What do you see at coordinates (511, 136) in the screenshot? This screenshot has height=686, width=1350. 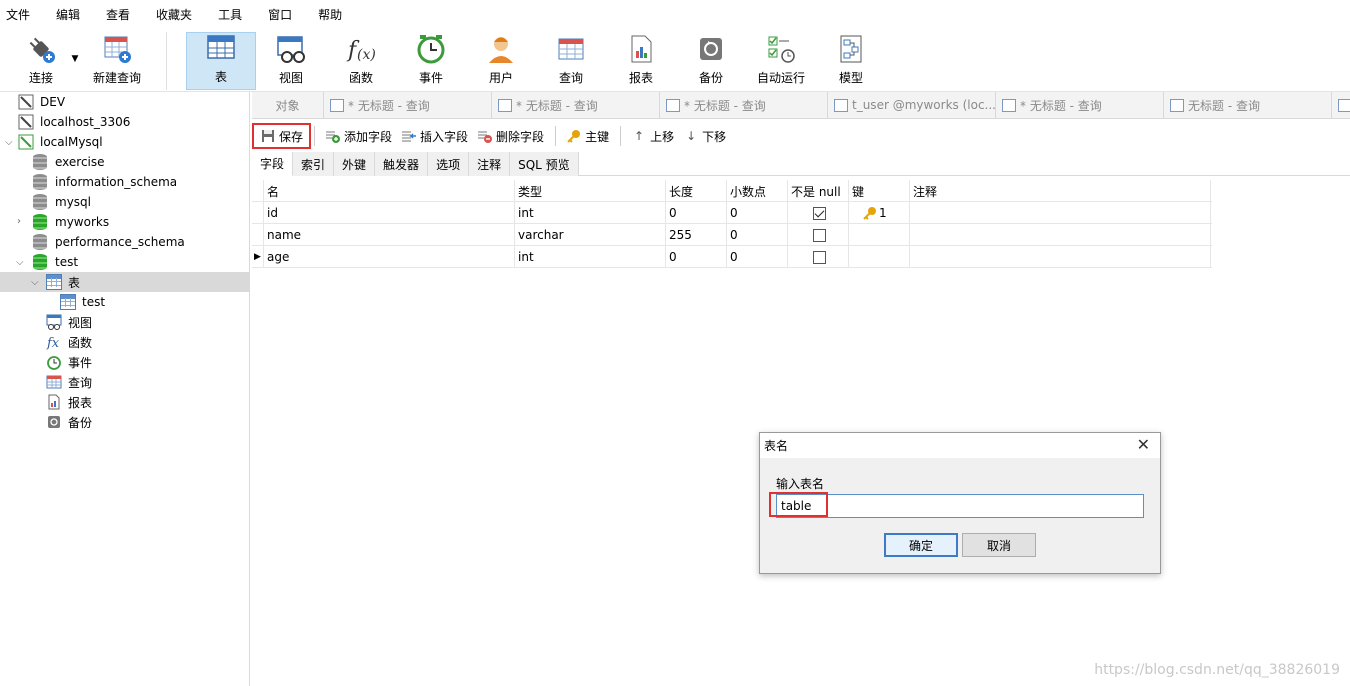 I see `delete-field-button: 删除字段` at bounding box center [511, 136].